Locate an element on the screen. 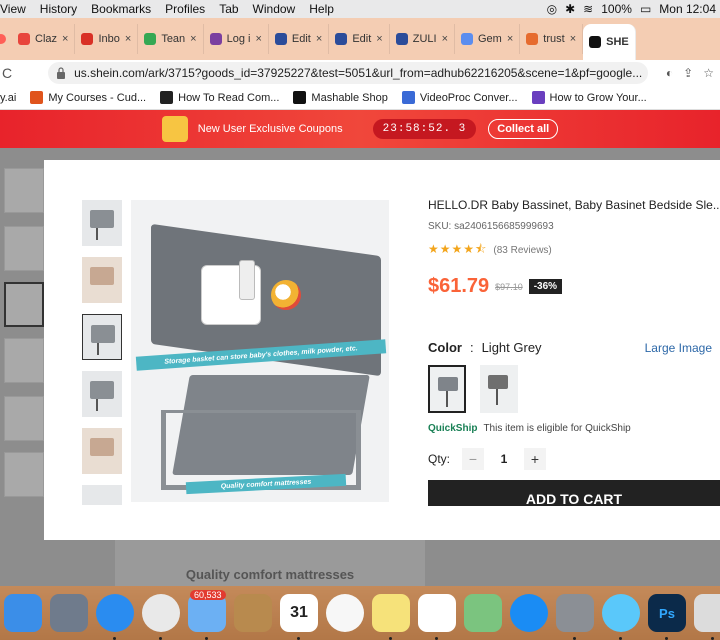 This screenshot has height=640, width=720. bookmark-item: Mashable Shop is located at coordinates (340, 97).